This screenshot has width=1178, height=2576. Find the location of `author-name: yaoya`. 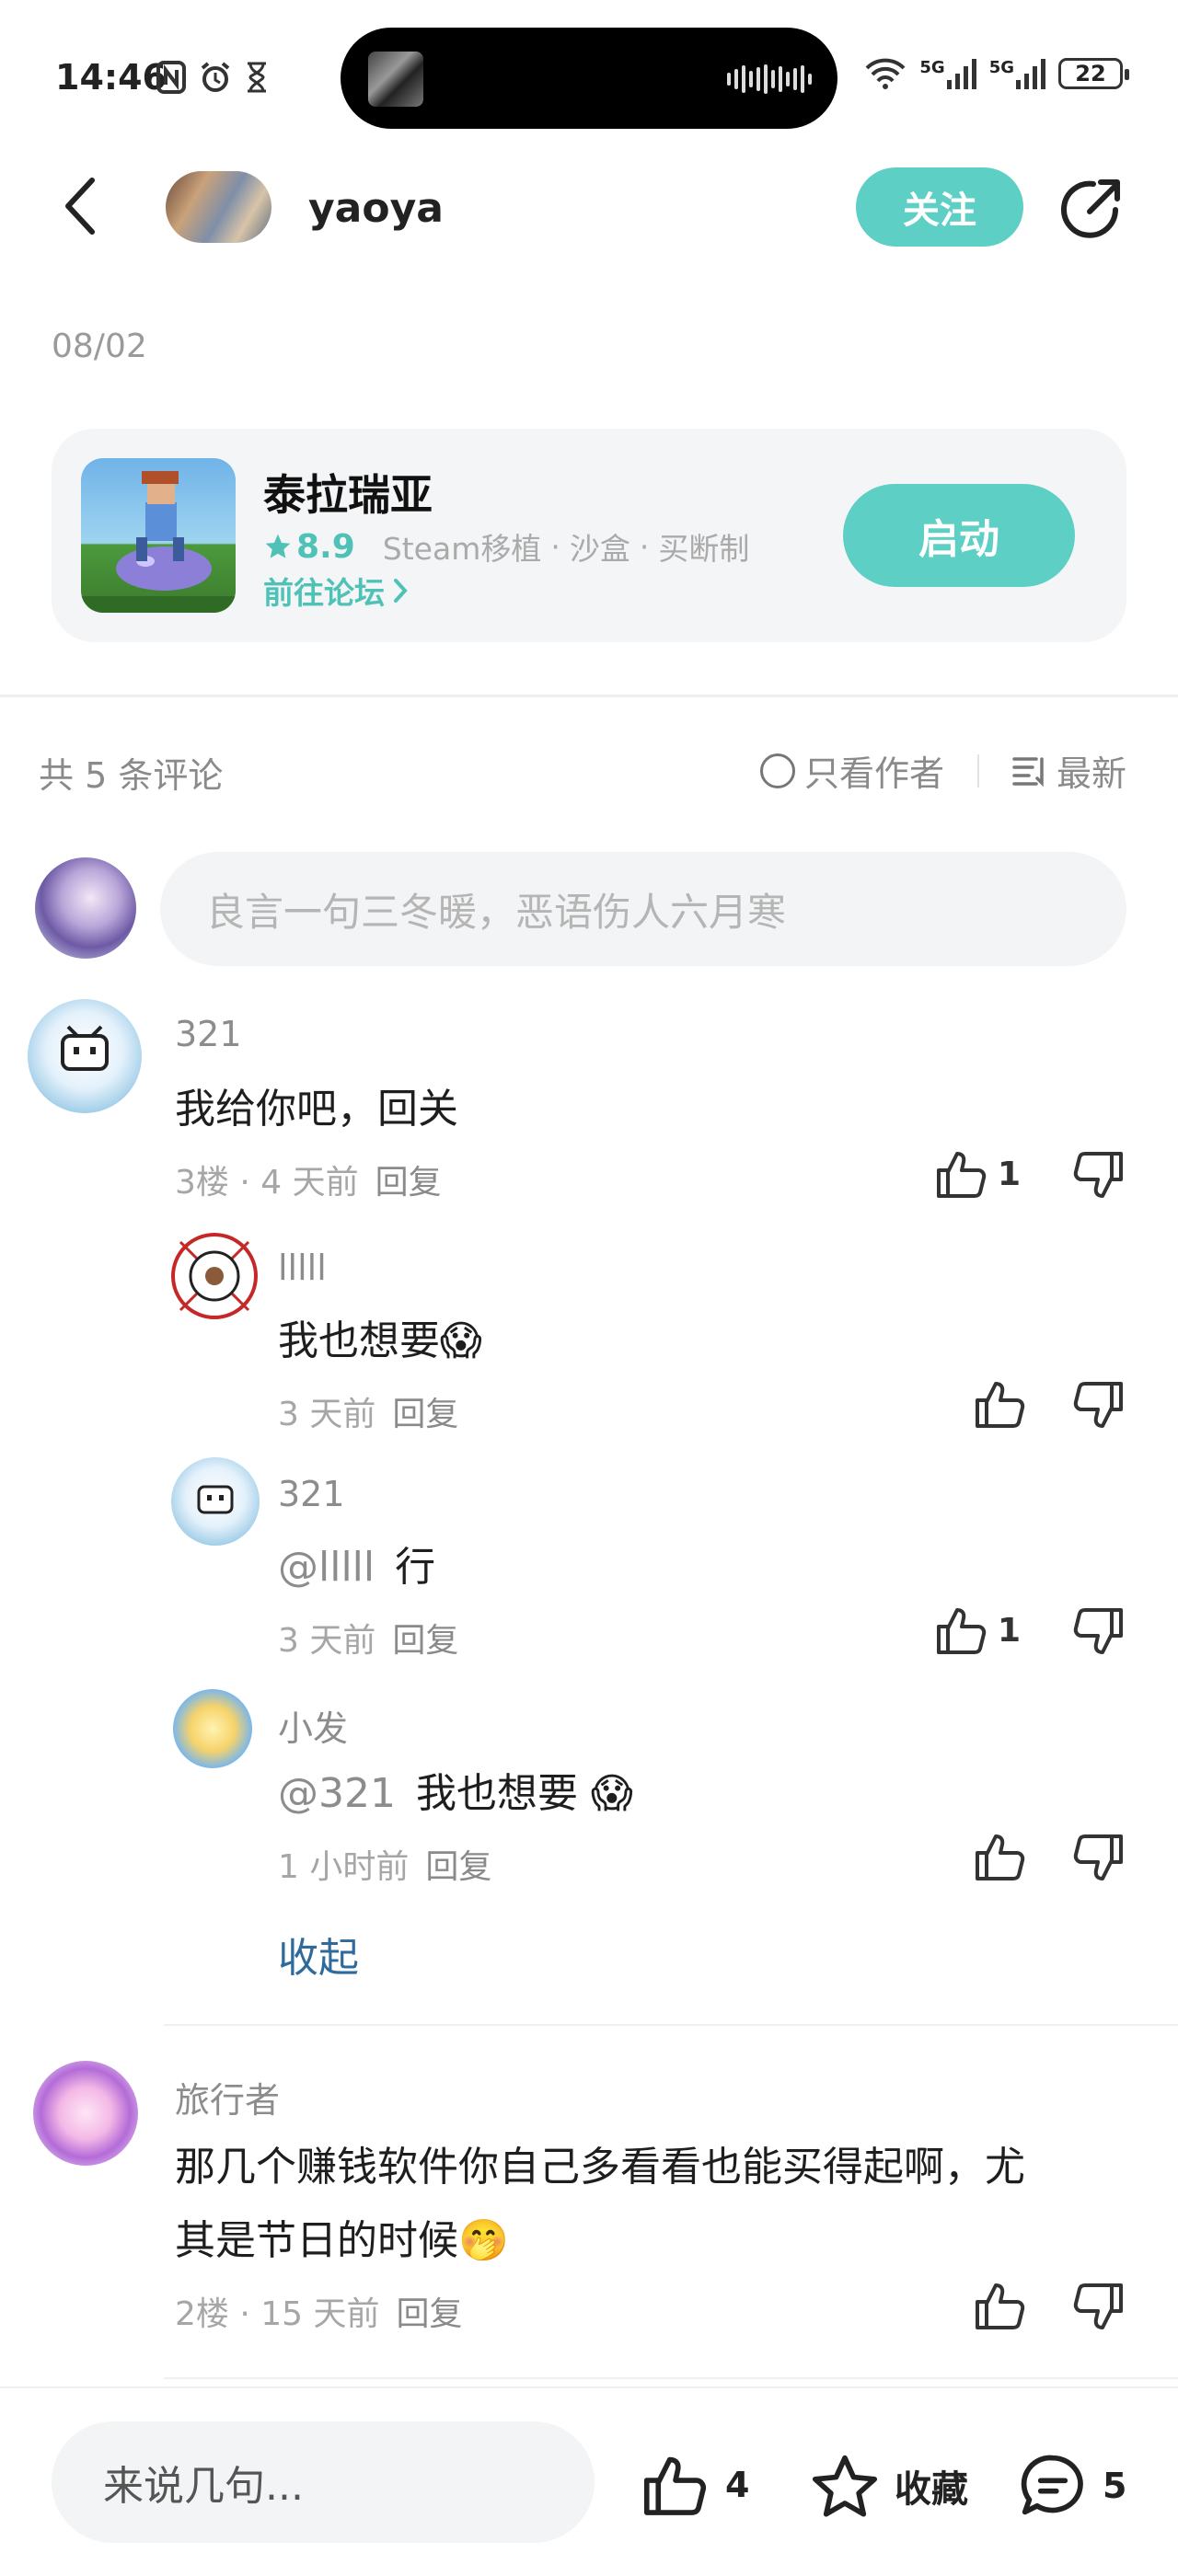

author-name: yaoya is located at coordinates (376, 208).